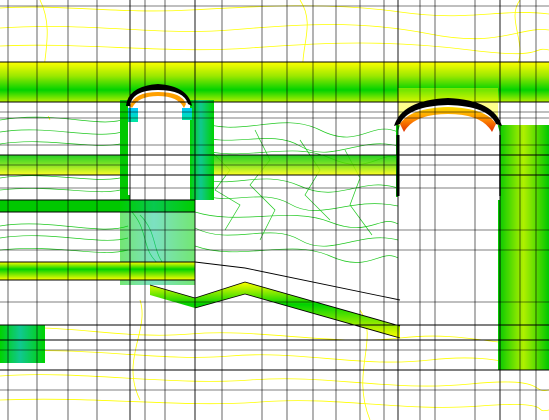 The height and width of the screenshot is (420, 549). Describe the element at coordinates (448, 149) in the screenshot. I see `right-arched-opening` at that location.